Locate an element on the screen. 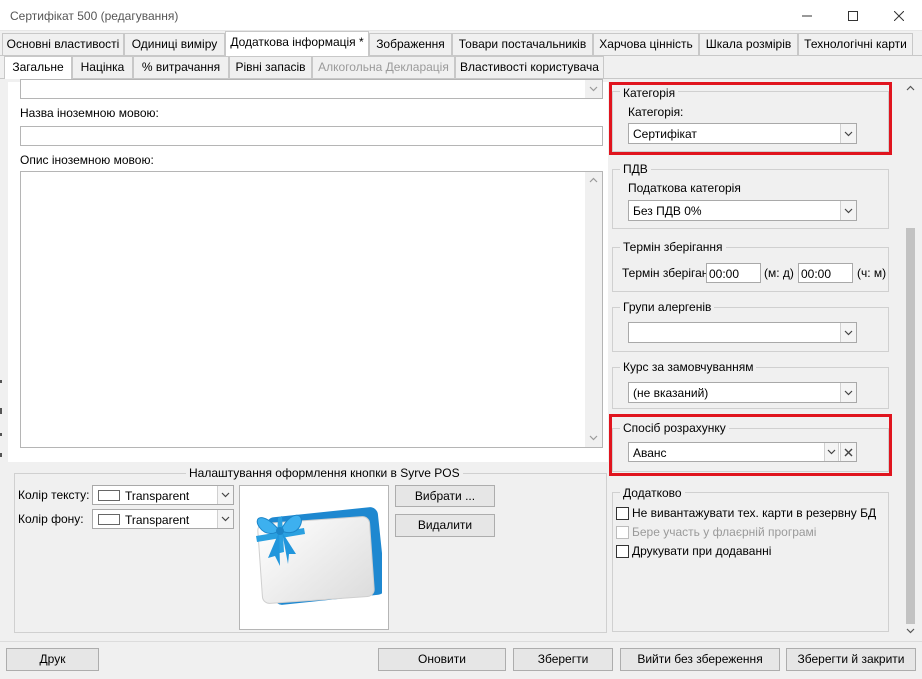 This screenshot has height=679, width=922. minimize-icon is located at coordinates (807, 16).